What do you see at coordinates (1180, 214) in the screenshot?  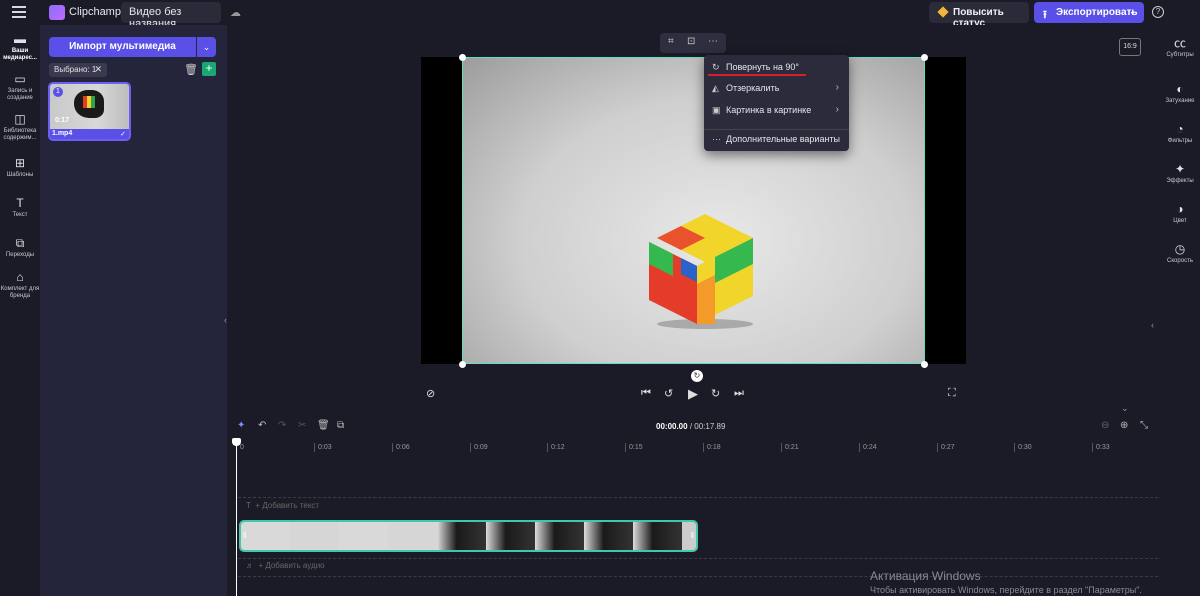 I see `nav-color: ◑ Цвет` at bounding box center [1180, 214].